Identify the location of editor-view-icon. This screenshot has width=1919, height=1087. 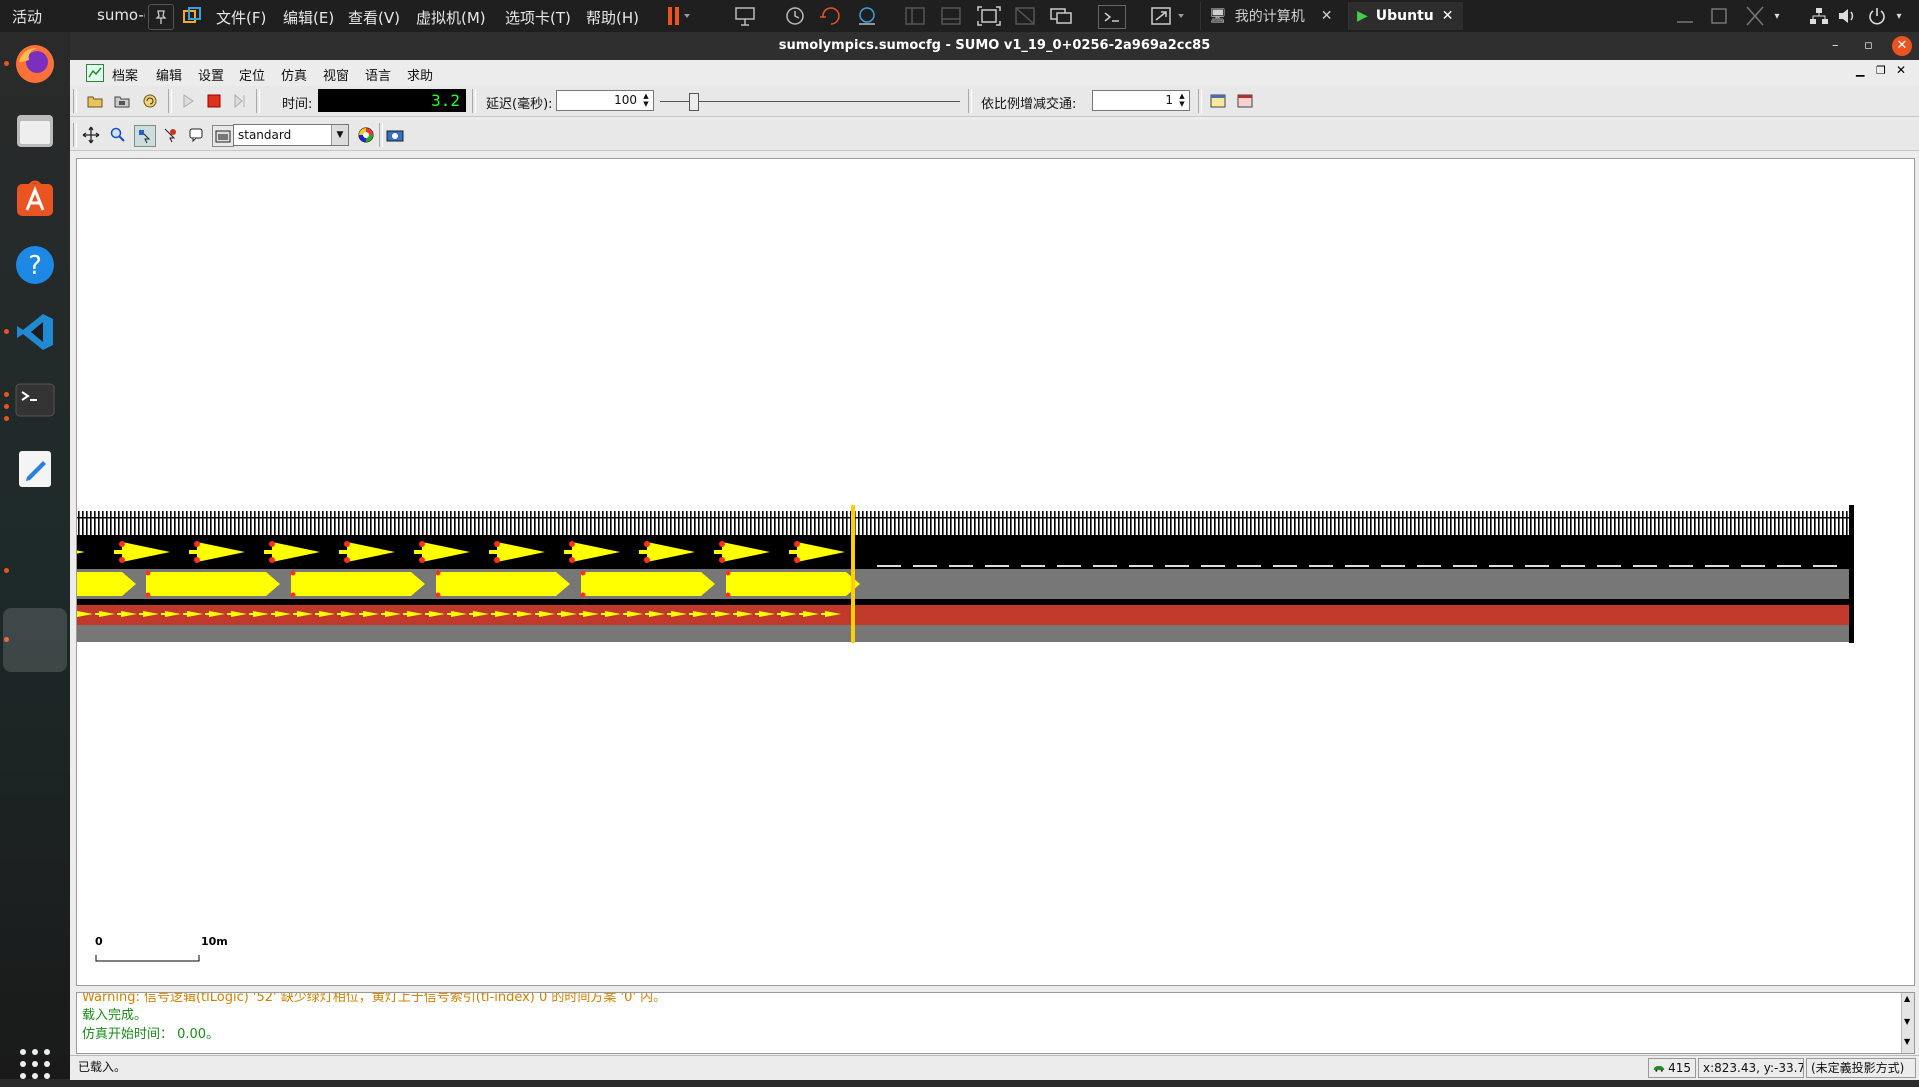
(223, 136).